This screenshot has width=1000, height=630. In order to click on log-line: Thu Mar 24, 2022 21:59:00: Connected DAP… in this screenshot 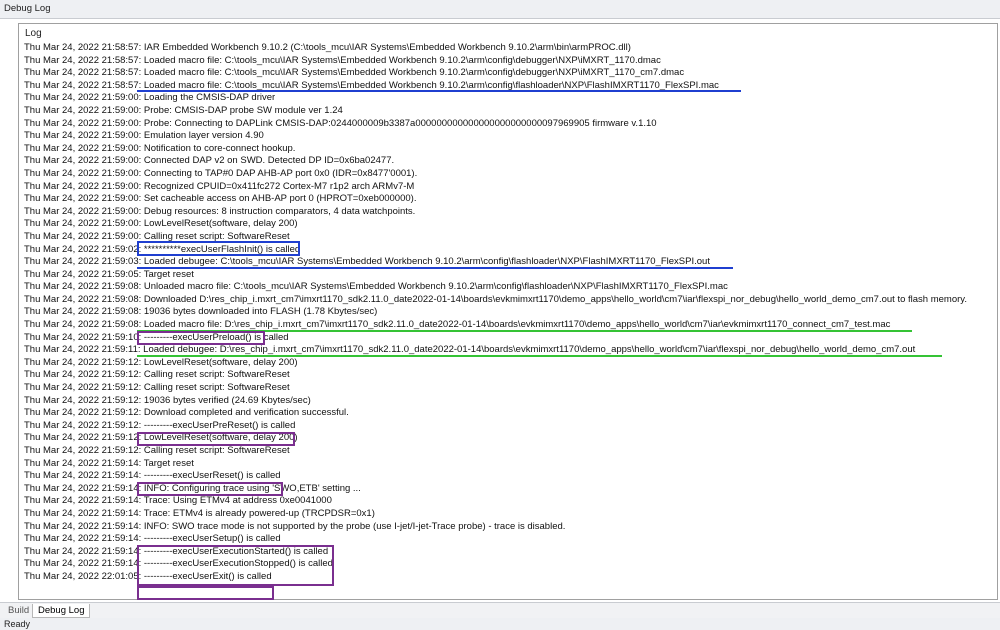, I will do `click(209, 161)`.